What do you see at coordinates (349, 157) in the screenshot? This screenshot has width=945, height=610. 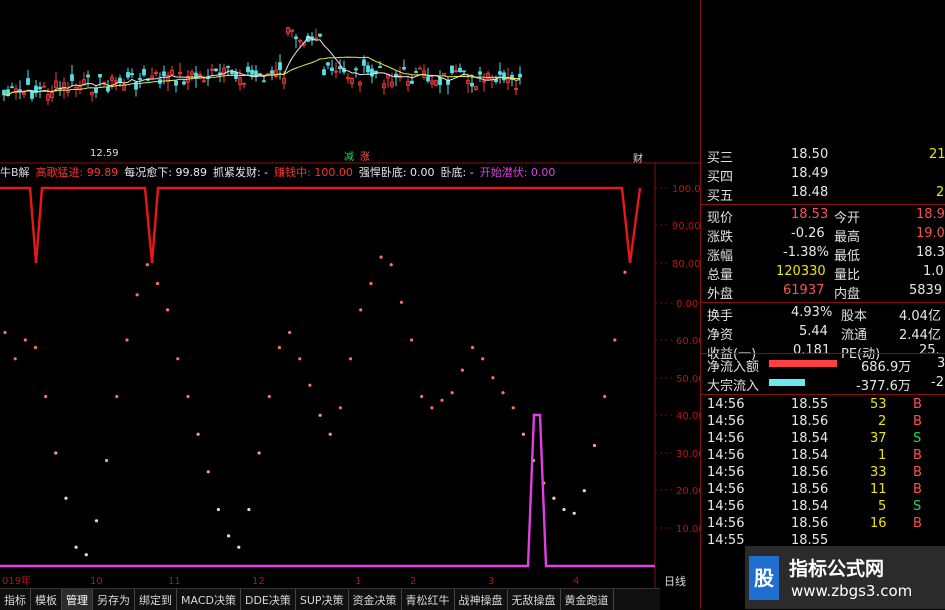 I see `signal-label-green: 减` at bounding box center [349, 157].